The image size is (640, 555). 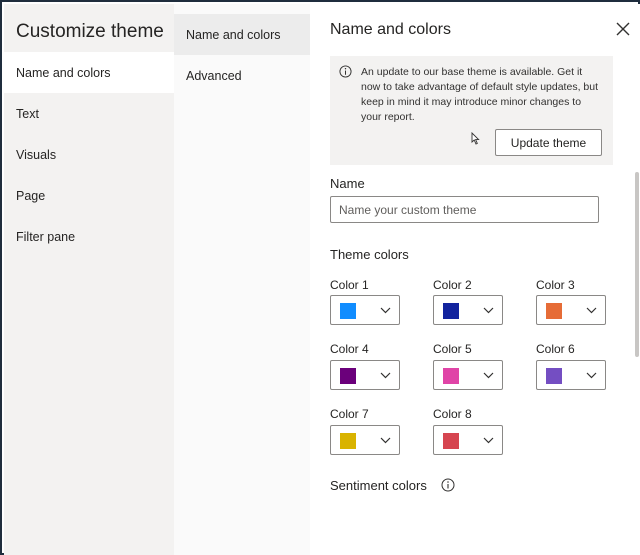 What do you see at coordinates (349, 285) in the screenshot?
I see `color-1-label: Color 1` at bounding box center [349, 285].